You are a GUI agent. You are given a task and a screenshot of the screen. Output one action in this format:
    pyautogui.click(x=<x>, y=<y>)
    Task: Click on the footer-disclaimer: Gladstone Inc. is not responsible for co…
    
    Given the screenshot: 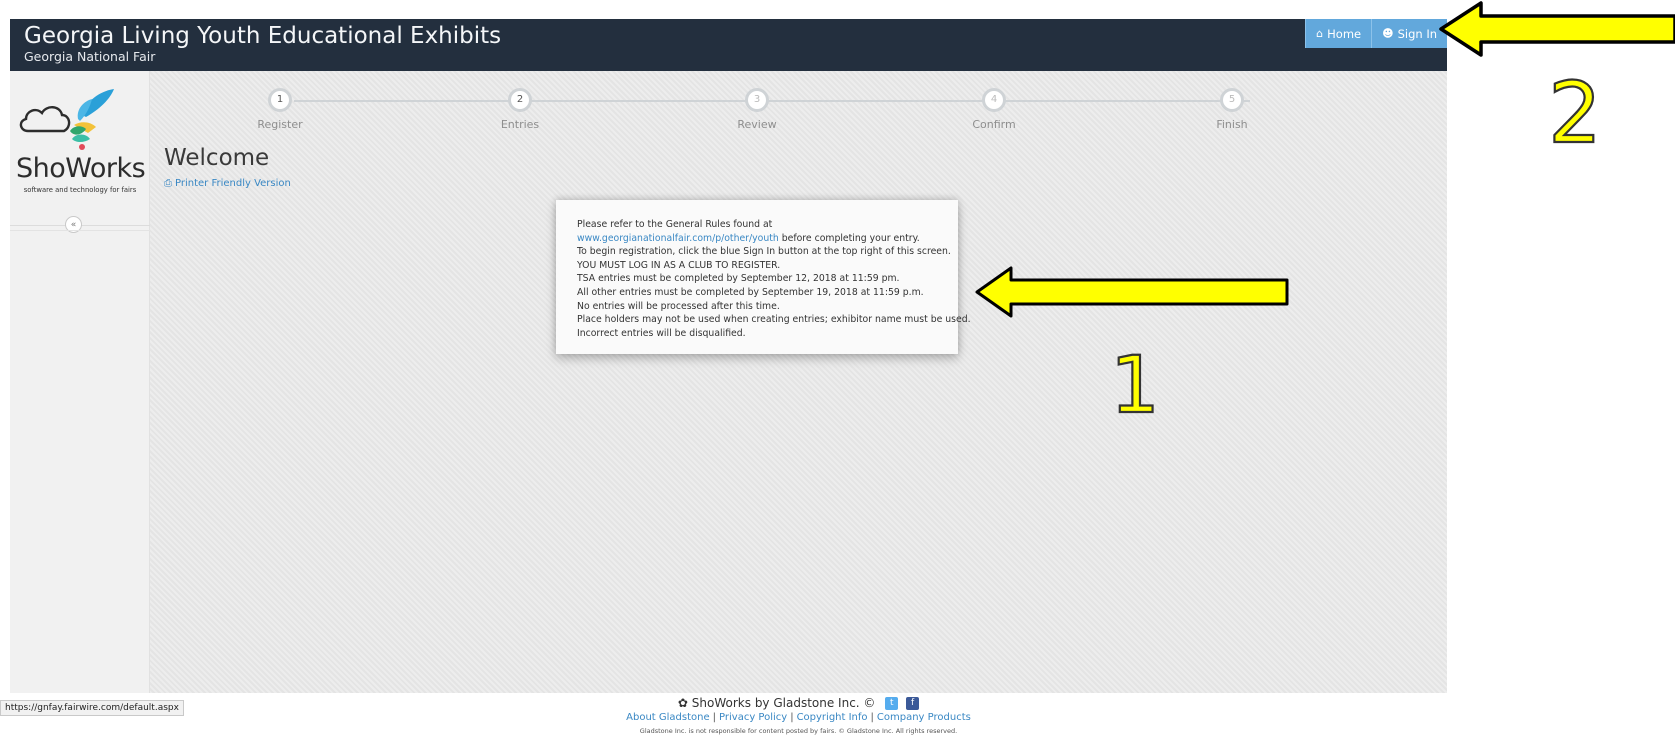 What is the action you would take?
    pyautogui.click(x=798, y=731)
    